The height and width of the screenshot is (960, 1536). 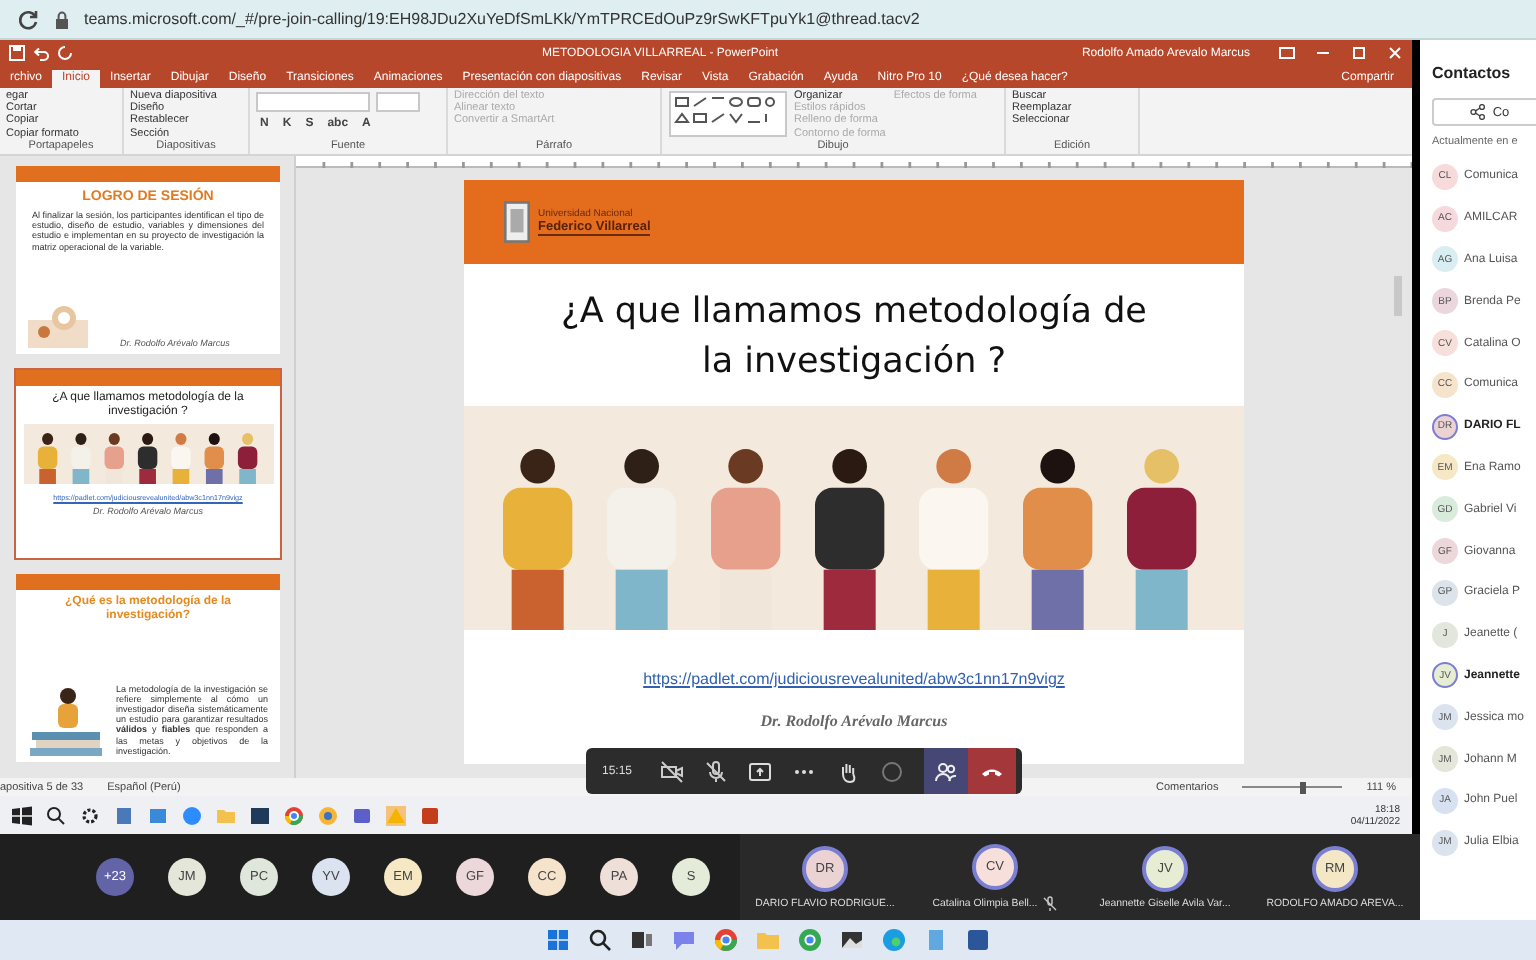 What do you see at coordinates (328, 815) in the screenshot?
I see `browser-icon` at bounding box center [328, 815].